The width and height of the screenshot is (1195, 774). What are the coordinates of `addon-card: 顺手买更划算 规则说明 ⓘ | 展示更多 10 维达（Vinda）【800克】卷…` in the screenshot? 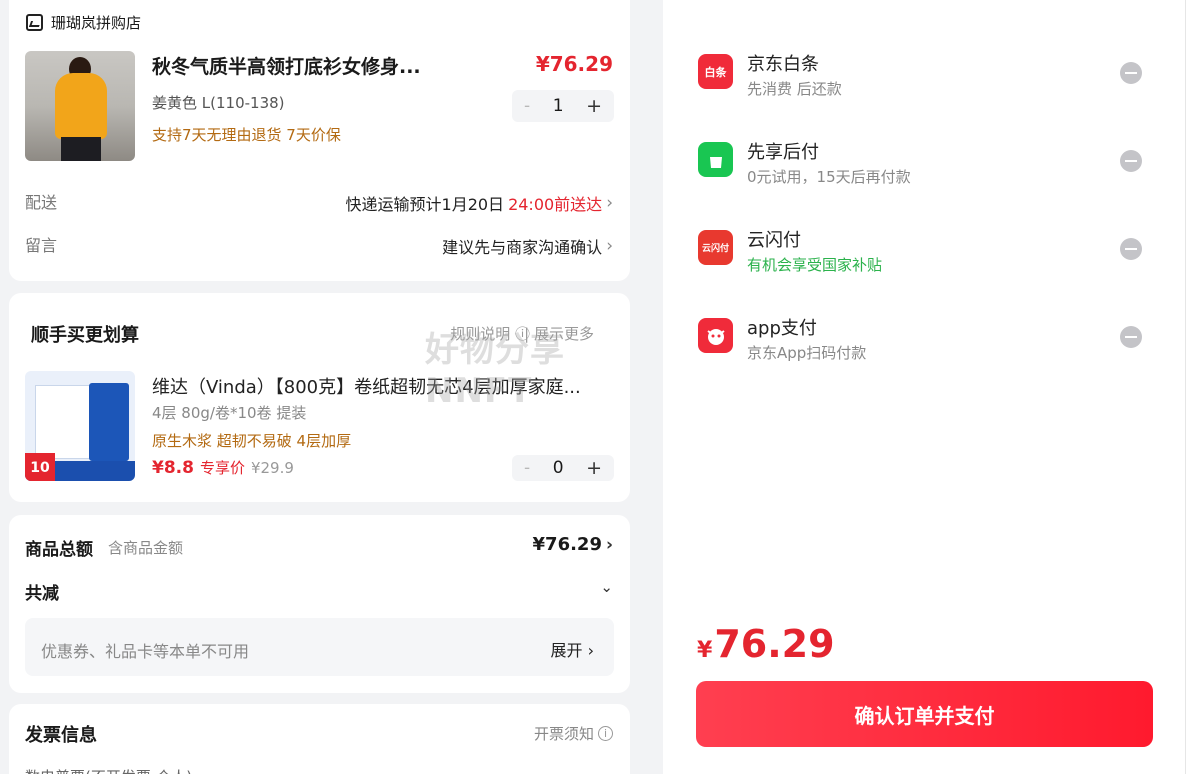 It's located at (319, 397).